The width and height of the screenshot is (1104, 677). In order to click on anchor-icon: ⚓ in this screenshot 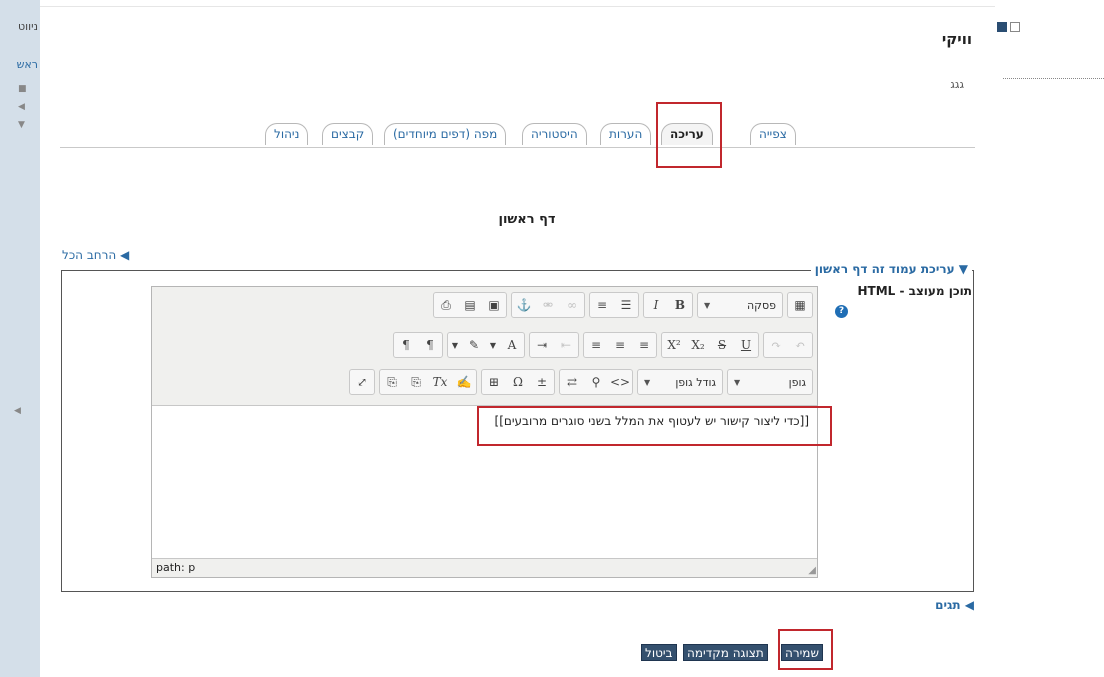, I will do `click(524, 305)`.